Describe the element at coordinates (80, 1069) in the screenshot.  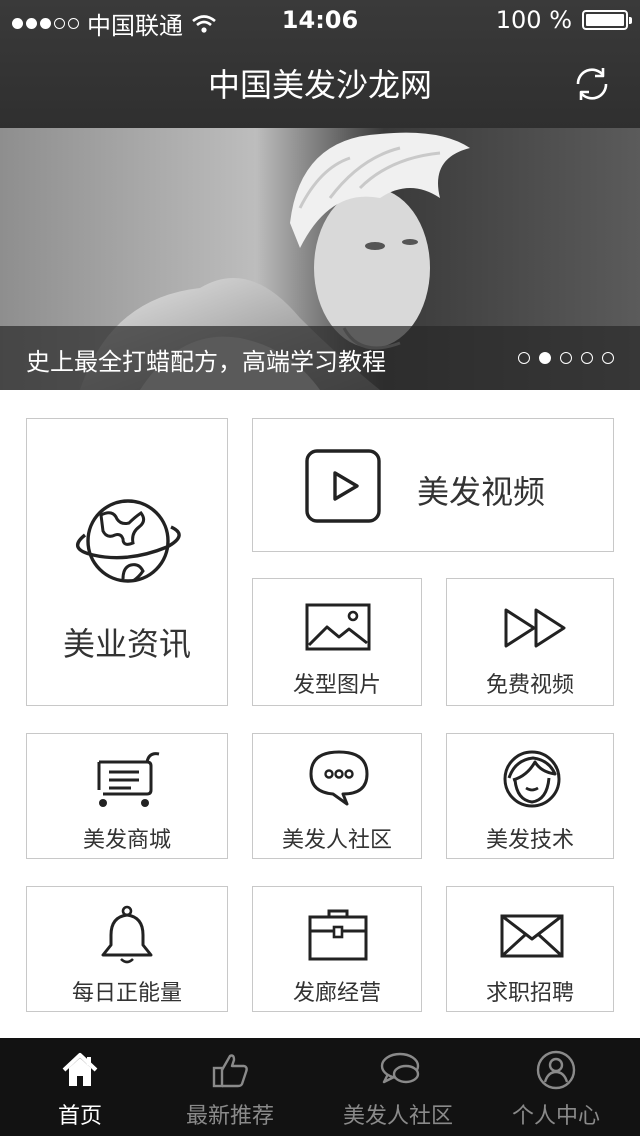
I see `home-icon` at that location.